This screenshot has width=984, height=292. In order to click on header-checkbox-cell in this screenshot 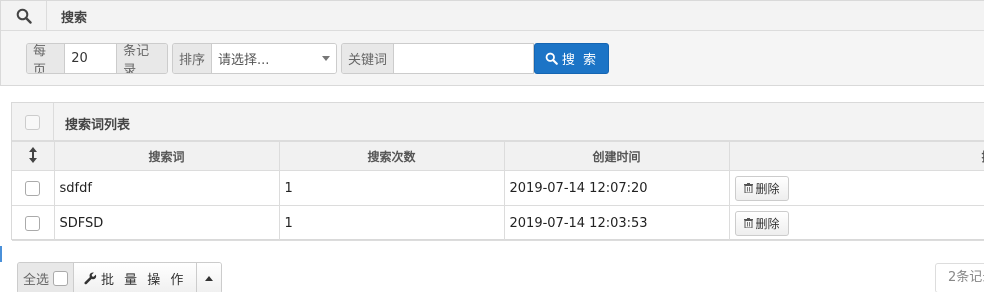, I will do `click(33, 122)`.